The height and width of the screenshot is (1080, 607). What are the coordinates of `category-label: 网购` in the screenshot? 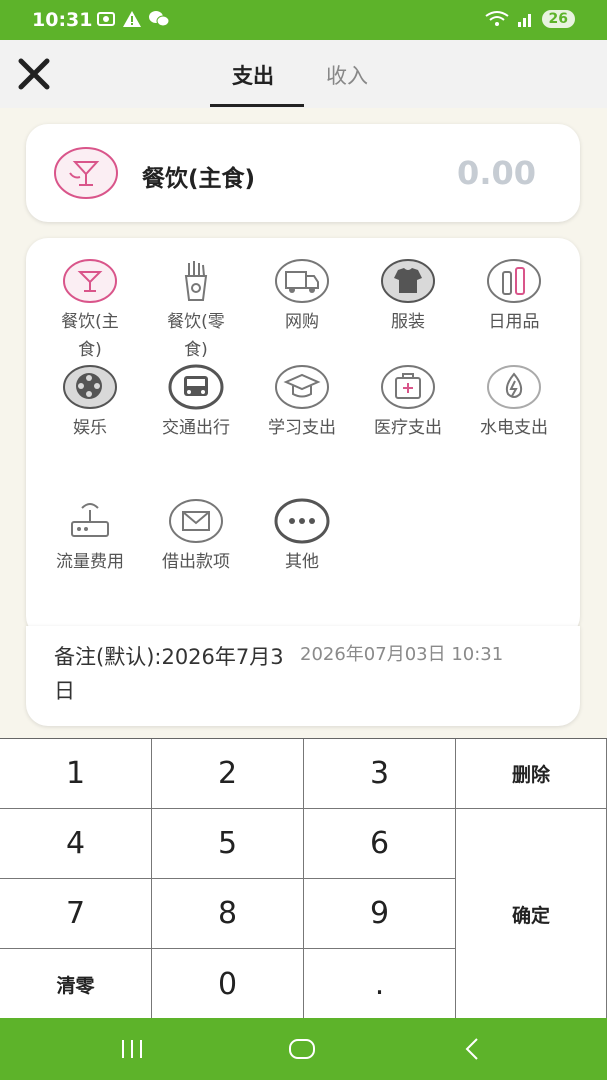 It's located at (302, 322).